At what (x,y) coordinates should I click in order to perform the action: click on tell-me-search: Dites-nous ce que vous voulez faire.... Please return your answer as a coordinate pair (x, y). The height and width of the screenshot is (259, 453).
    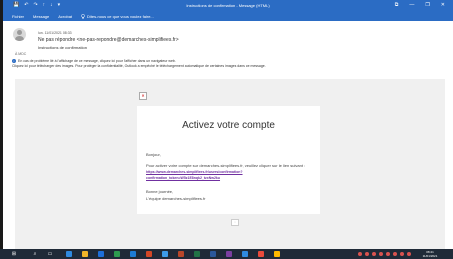
    Looking at the image, I should click on (117, 16).